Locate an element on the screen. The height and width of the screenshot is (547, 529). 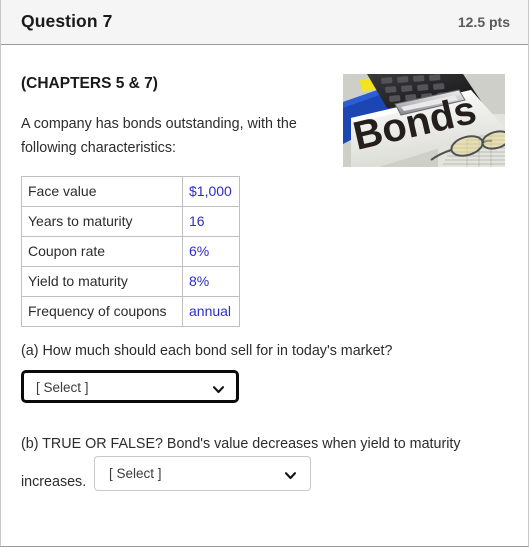
table-cell-value: 16 is located at coordinates (211, 221).